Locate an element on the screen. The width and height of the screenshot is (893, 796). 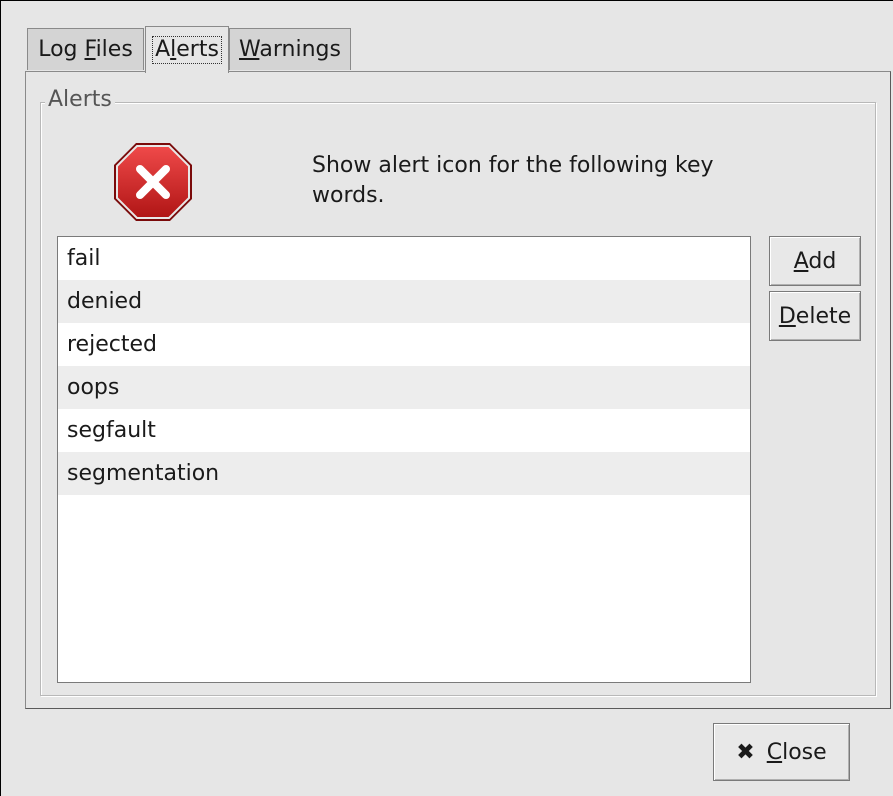
error-stop-icon is located at coordinates (153, 182).